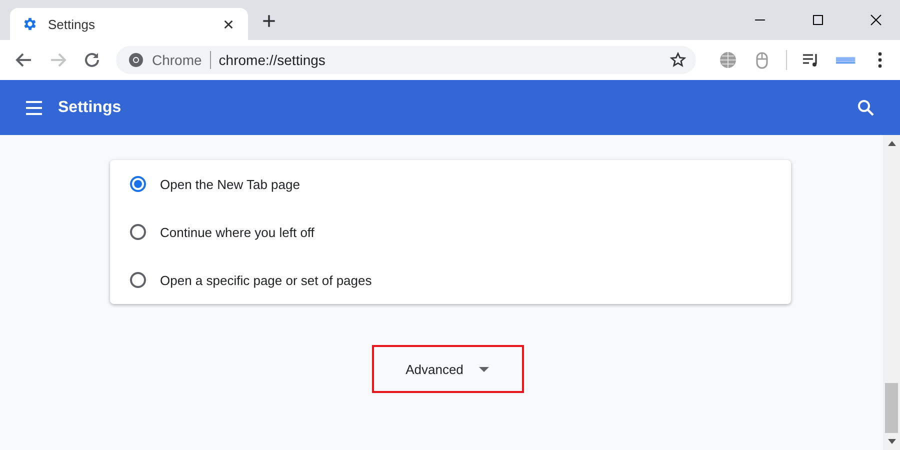  I want to click on scroll-up-icon, so click(892, 143).